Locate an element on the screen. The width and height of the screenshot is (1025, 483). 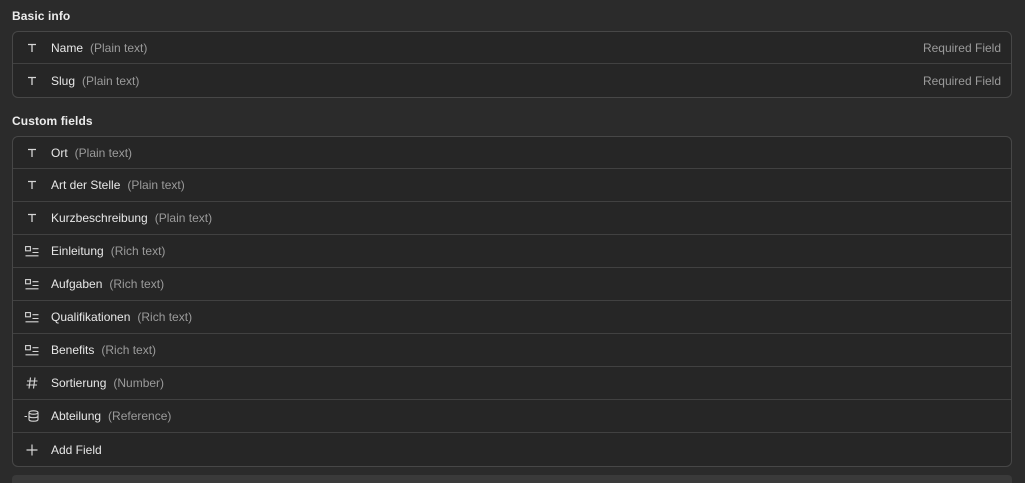
reference-icon is located at coordinates (32, 416).